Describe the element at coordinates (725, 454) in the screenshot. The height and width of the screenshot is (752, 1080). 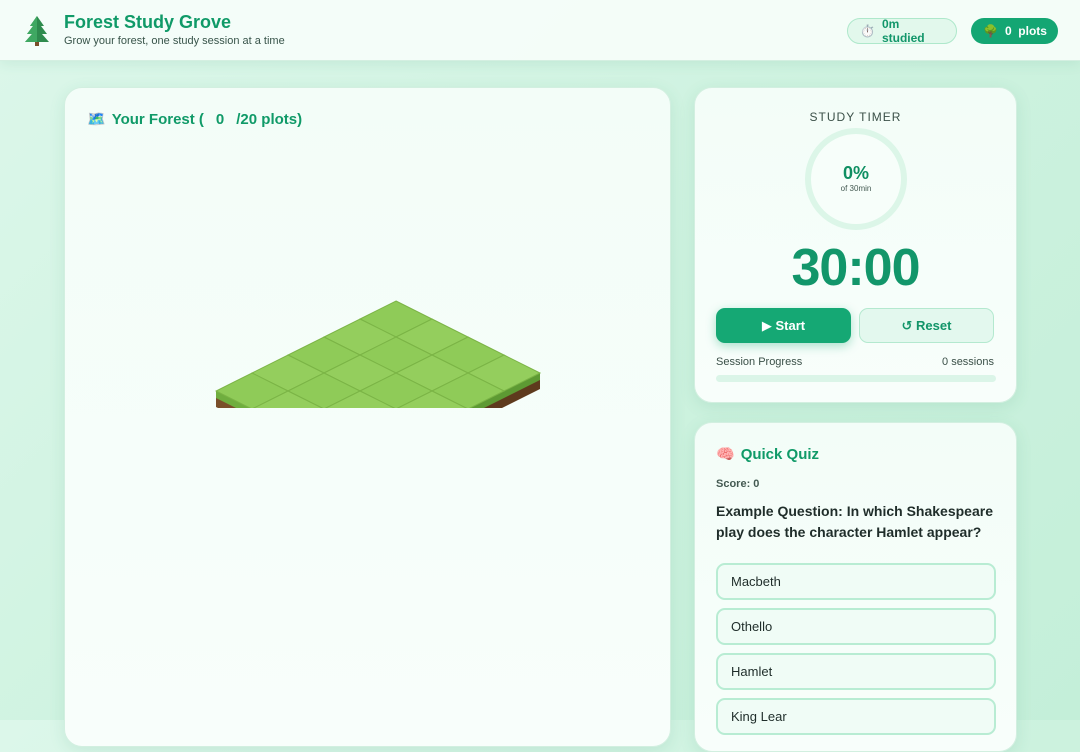
I see `brain-icon: 🧠` at that location.